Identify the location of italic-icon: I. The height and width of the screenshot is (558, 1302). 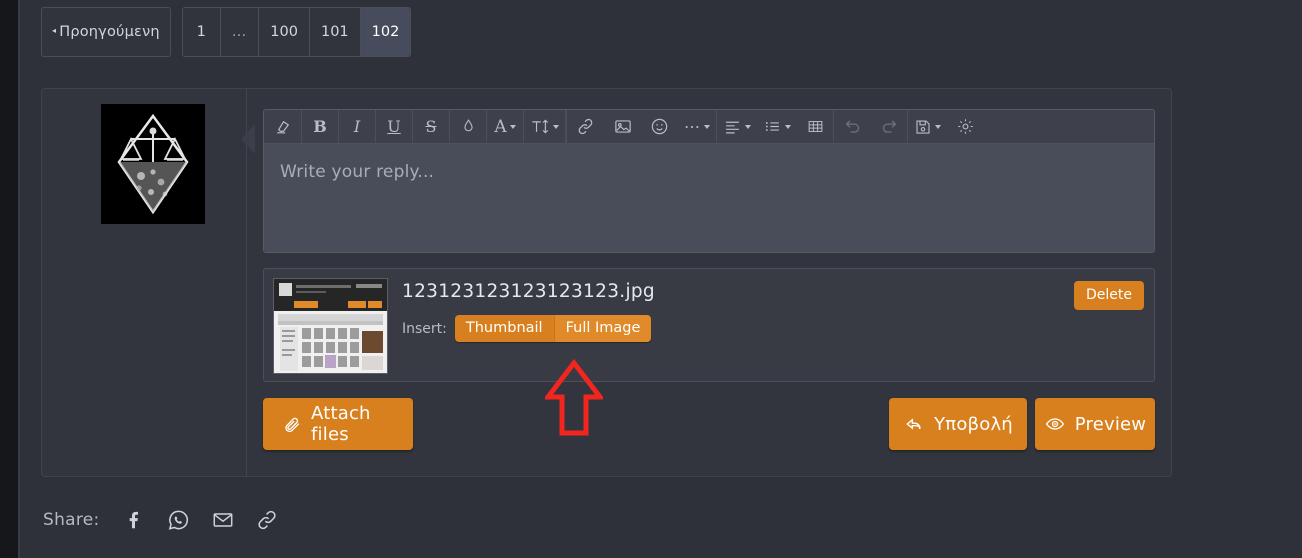
(357, 127).